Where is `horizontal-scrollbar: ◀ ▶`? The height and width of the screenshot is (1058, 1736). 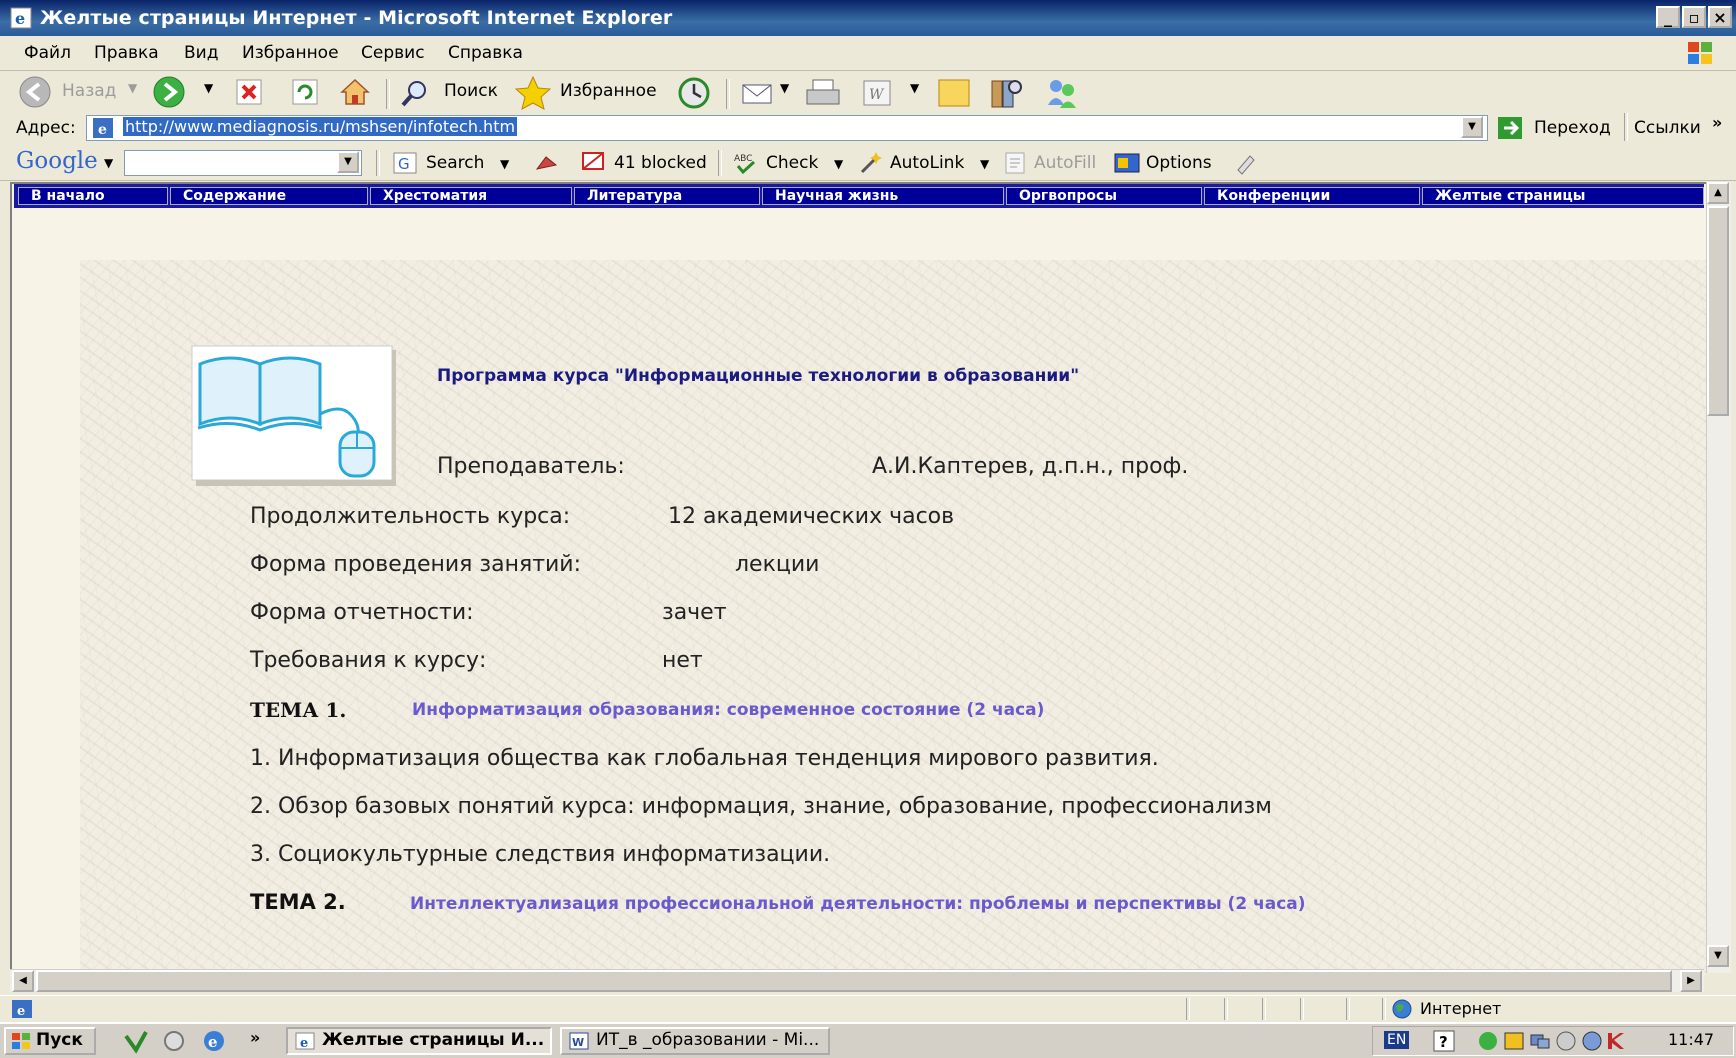
horizontal-scrollbar: ◀ ▶ is located at coordinates (857, 980).